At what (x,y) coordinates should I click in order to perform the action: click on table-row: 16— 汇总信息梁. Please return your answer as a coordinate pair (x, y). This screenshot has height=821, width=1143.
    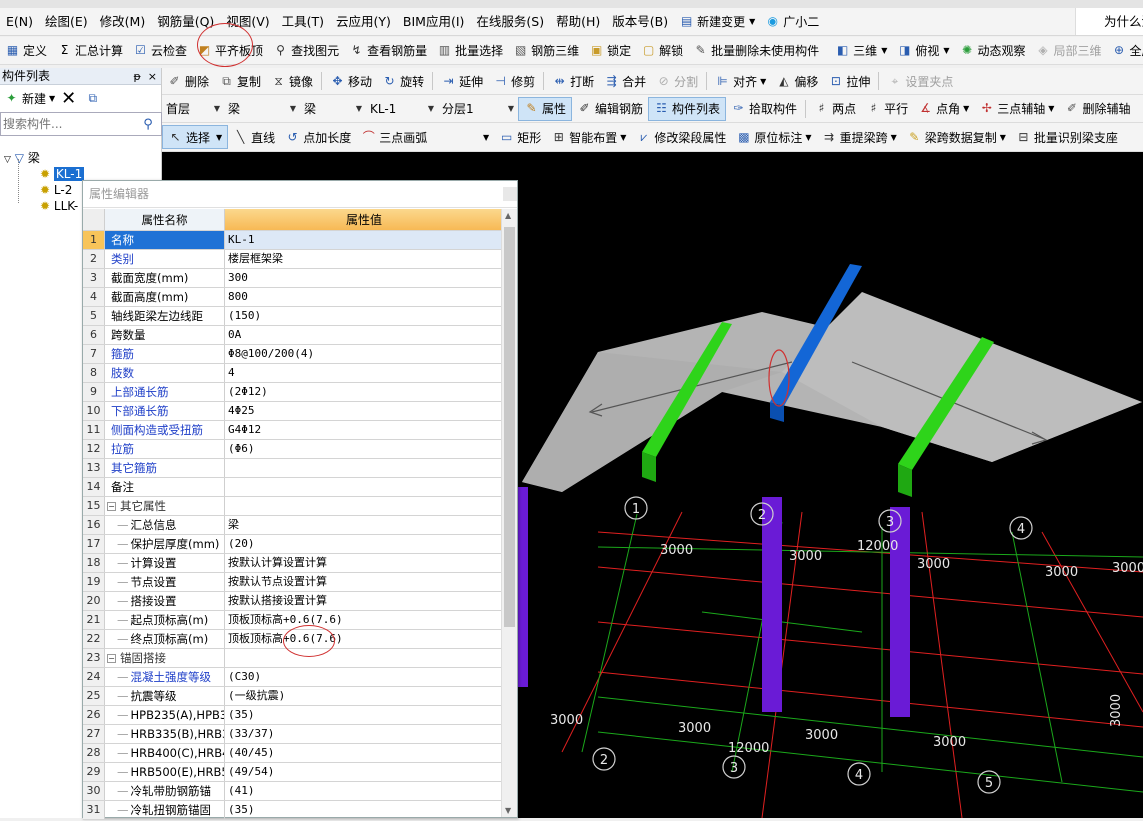
    Looking at the image, I should click on (293, 525).